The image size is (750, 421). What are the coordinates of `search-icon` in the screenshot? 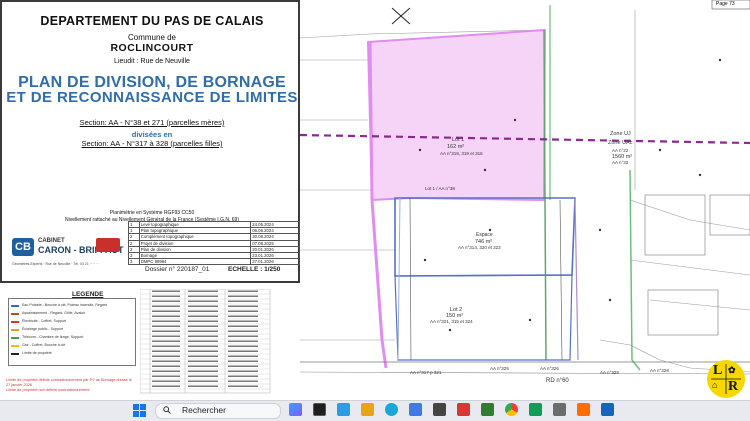 It's located at (167, 410).